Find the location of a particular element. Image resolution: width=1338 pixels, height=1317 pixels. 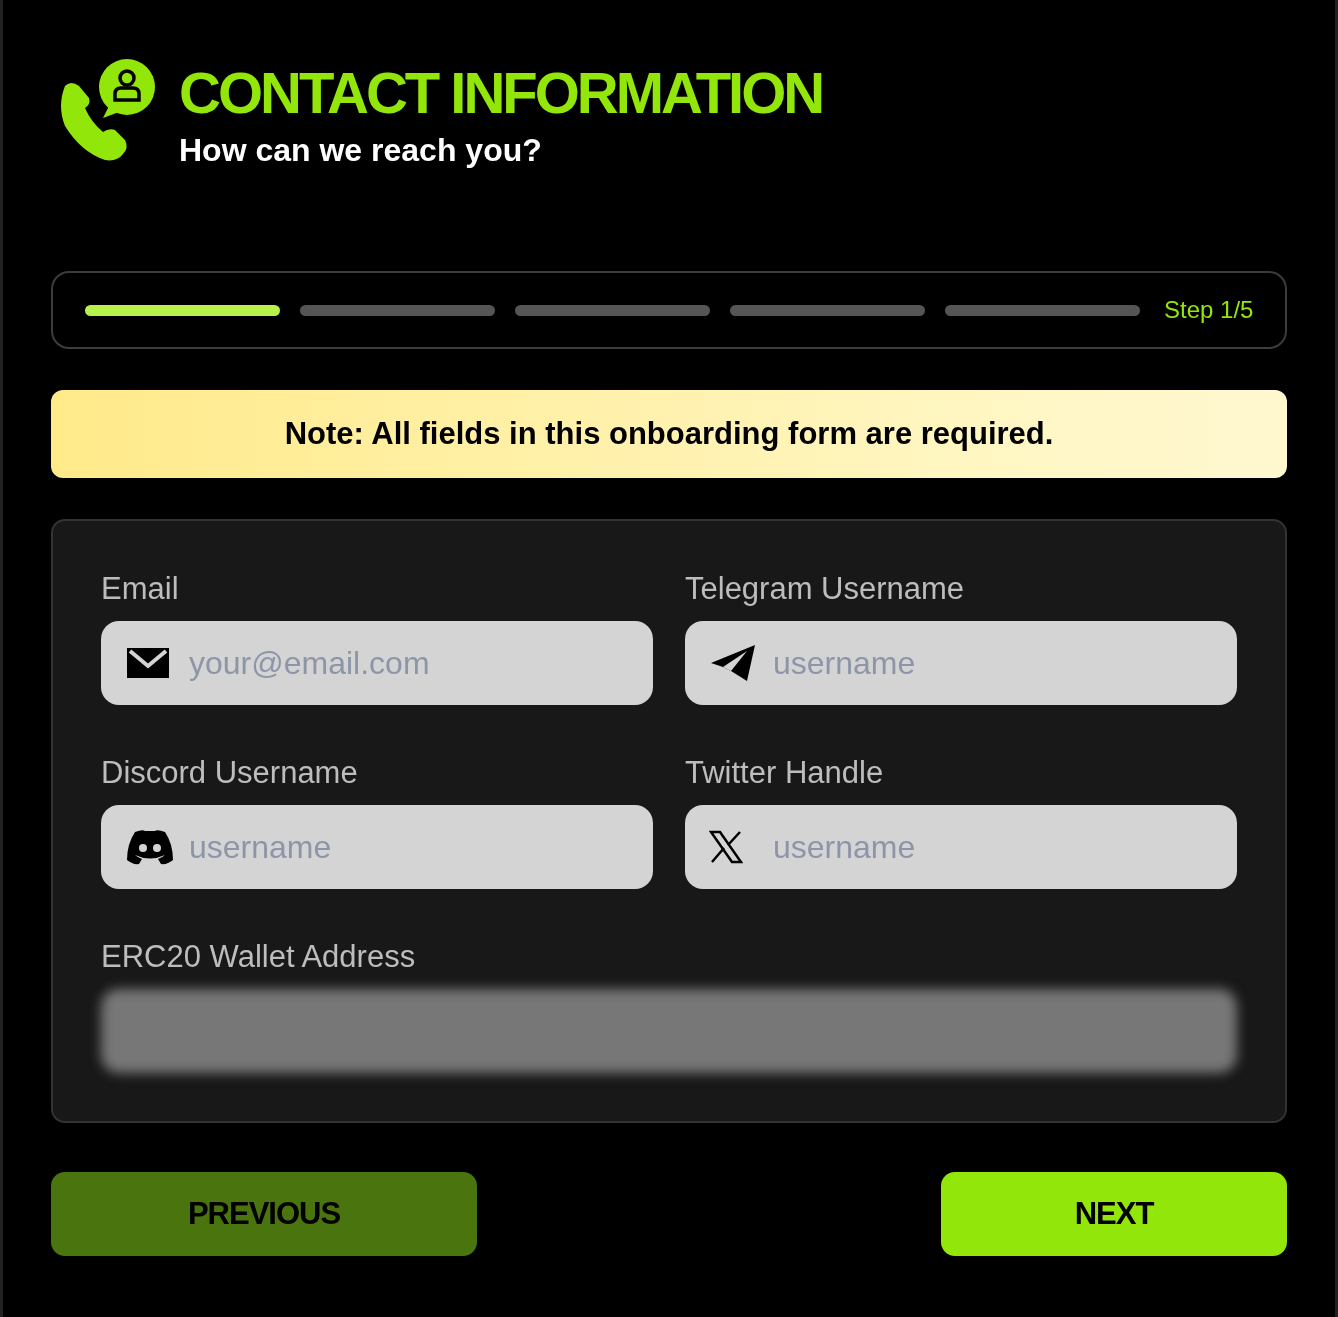

field-label: Discord Username is located at coordinates (230, 773).